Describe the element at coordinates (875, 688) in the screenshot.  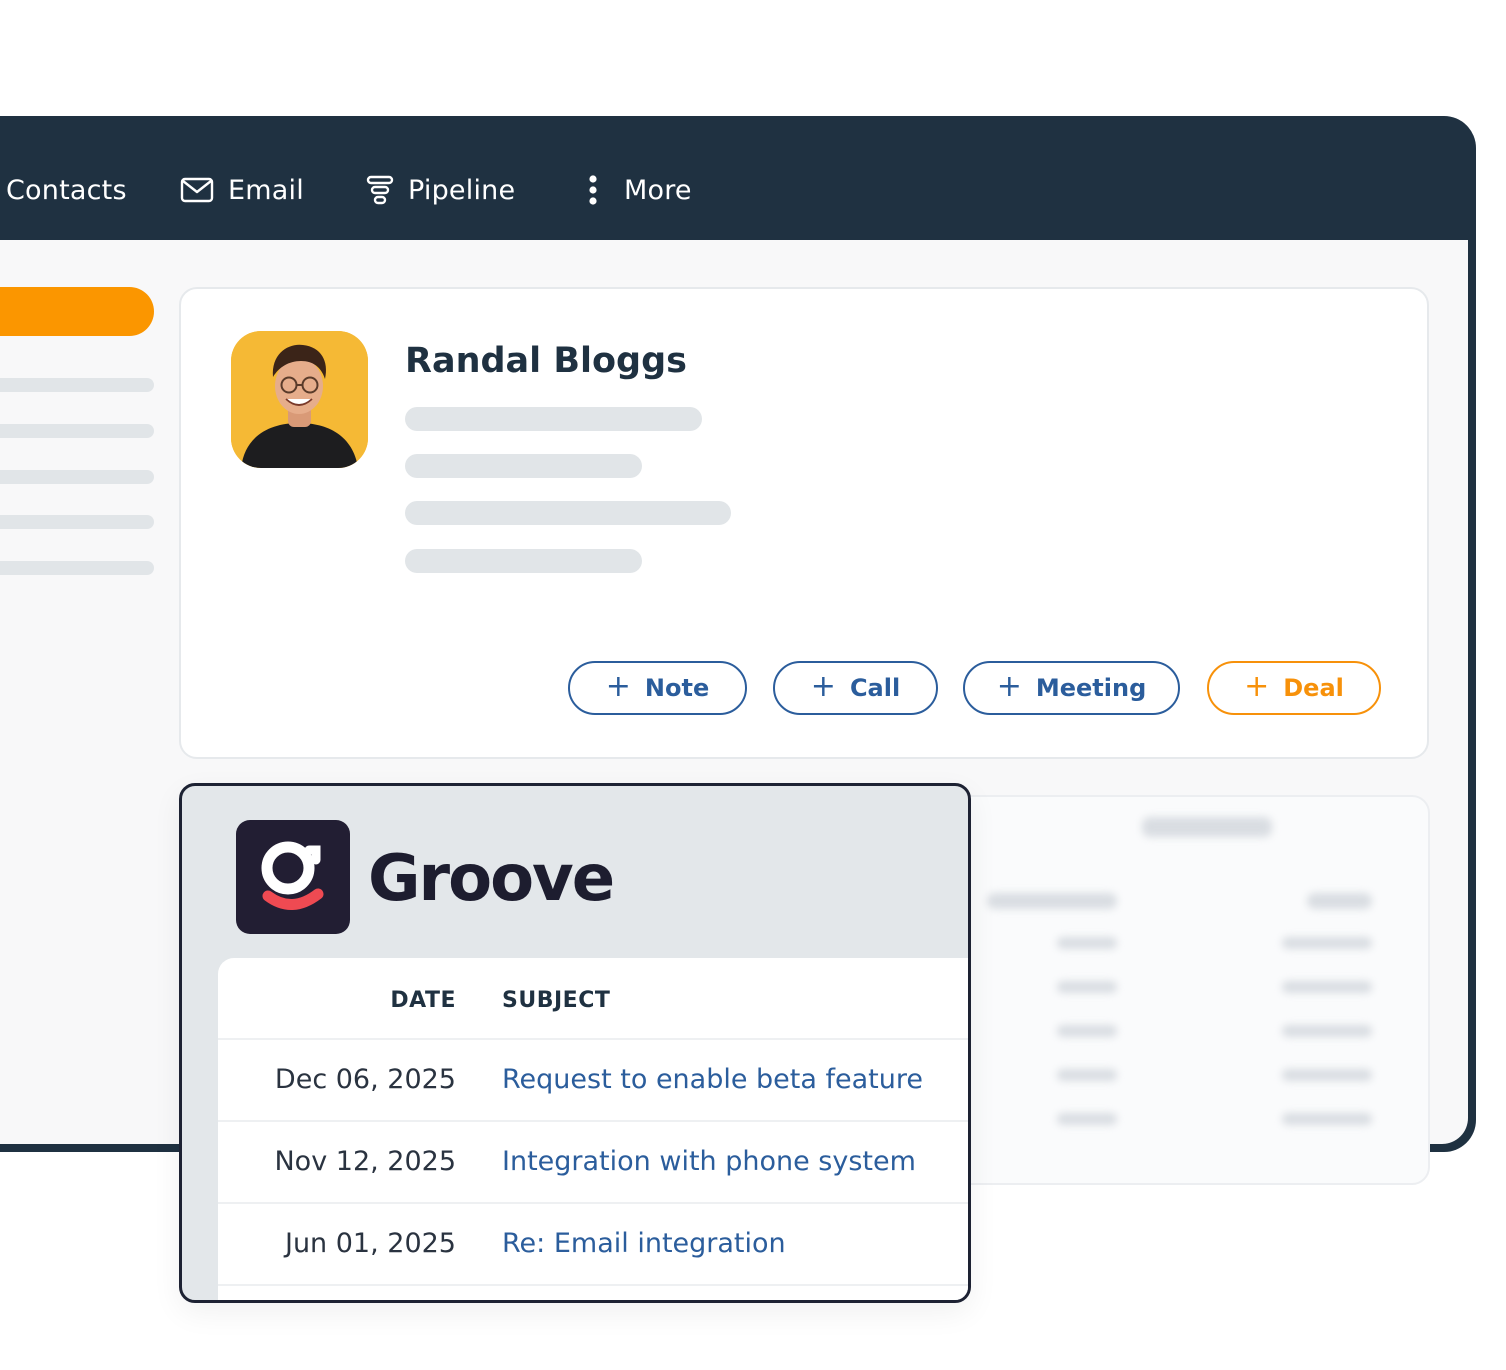
I see `button-label: Call` at that location.